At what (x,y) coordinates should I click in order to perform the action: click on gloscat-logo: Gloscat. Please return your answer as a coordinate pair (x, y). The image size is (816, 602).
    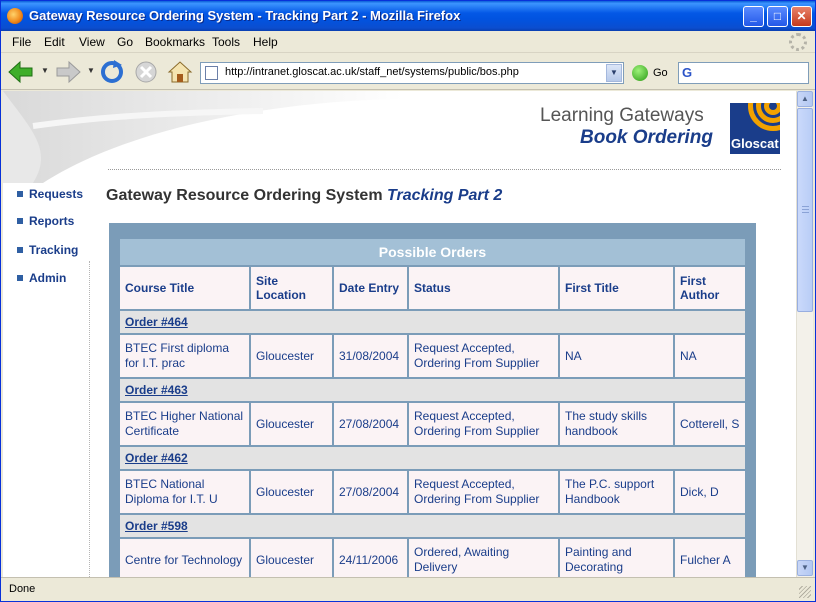
    Looking at the image, I should click on (755, 128).